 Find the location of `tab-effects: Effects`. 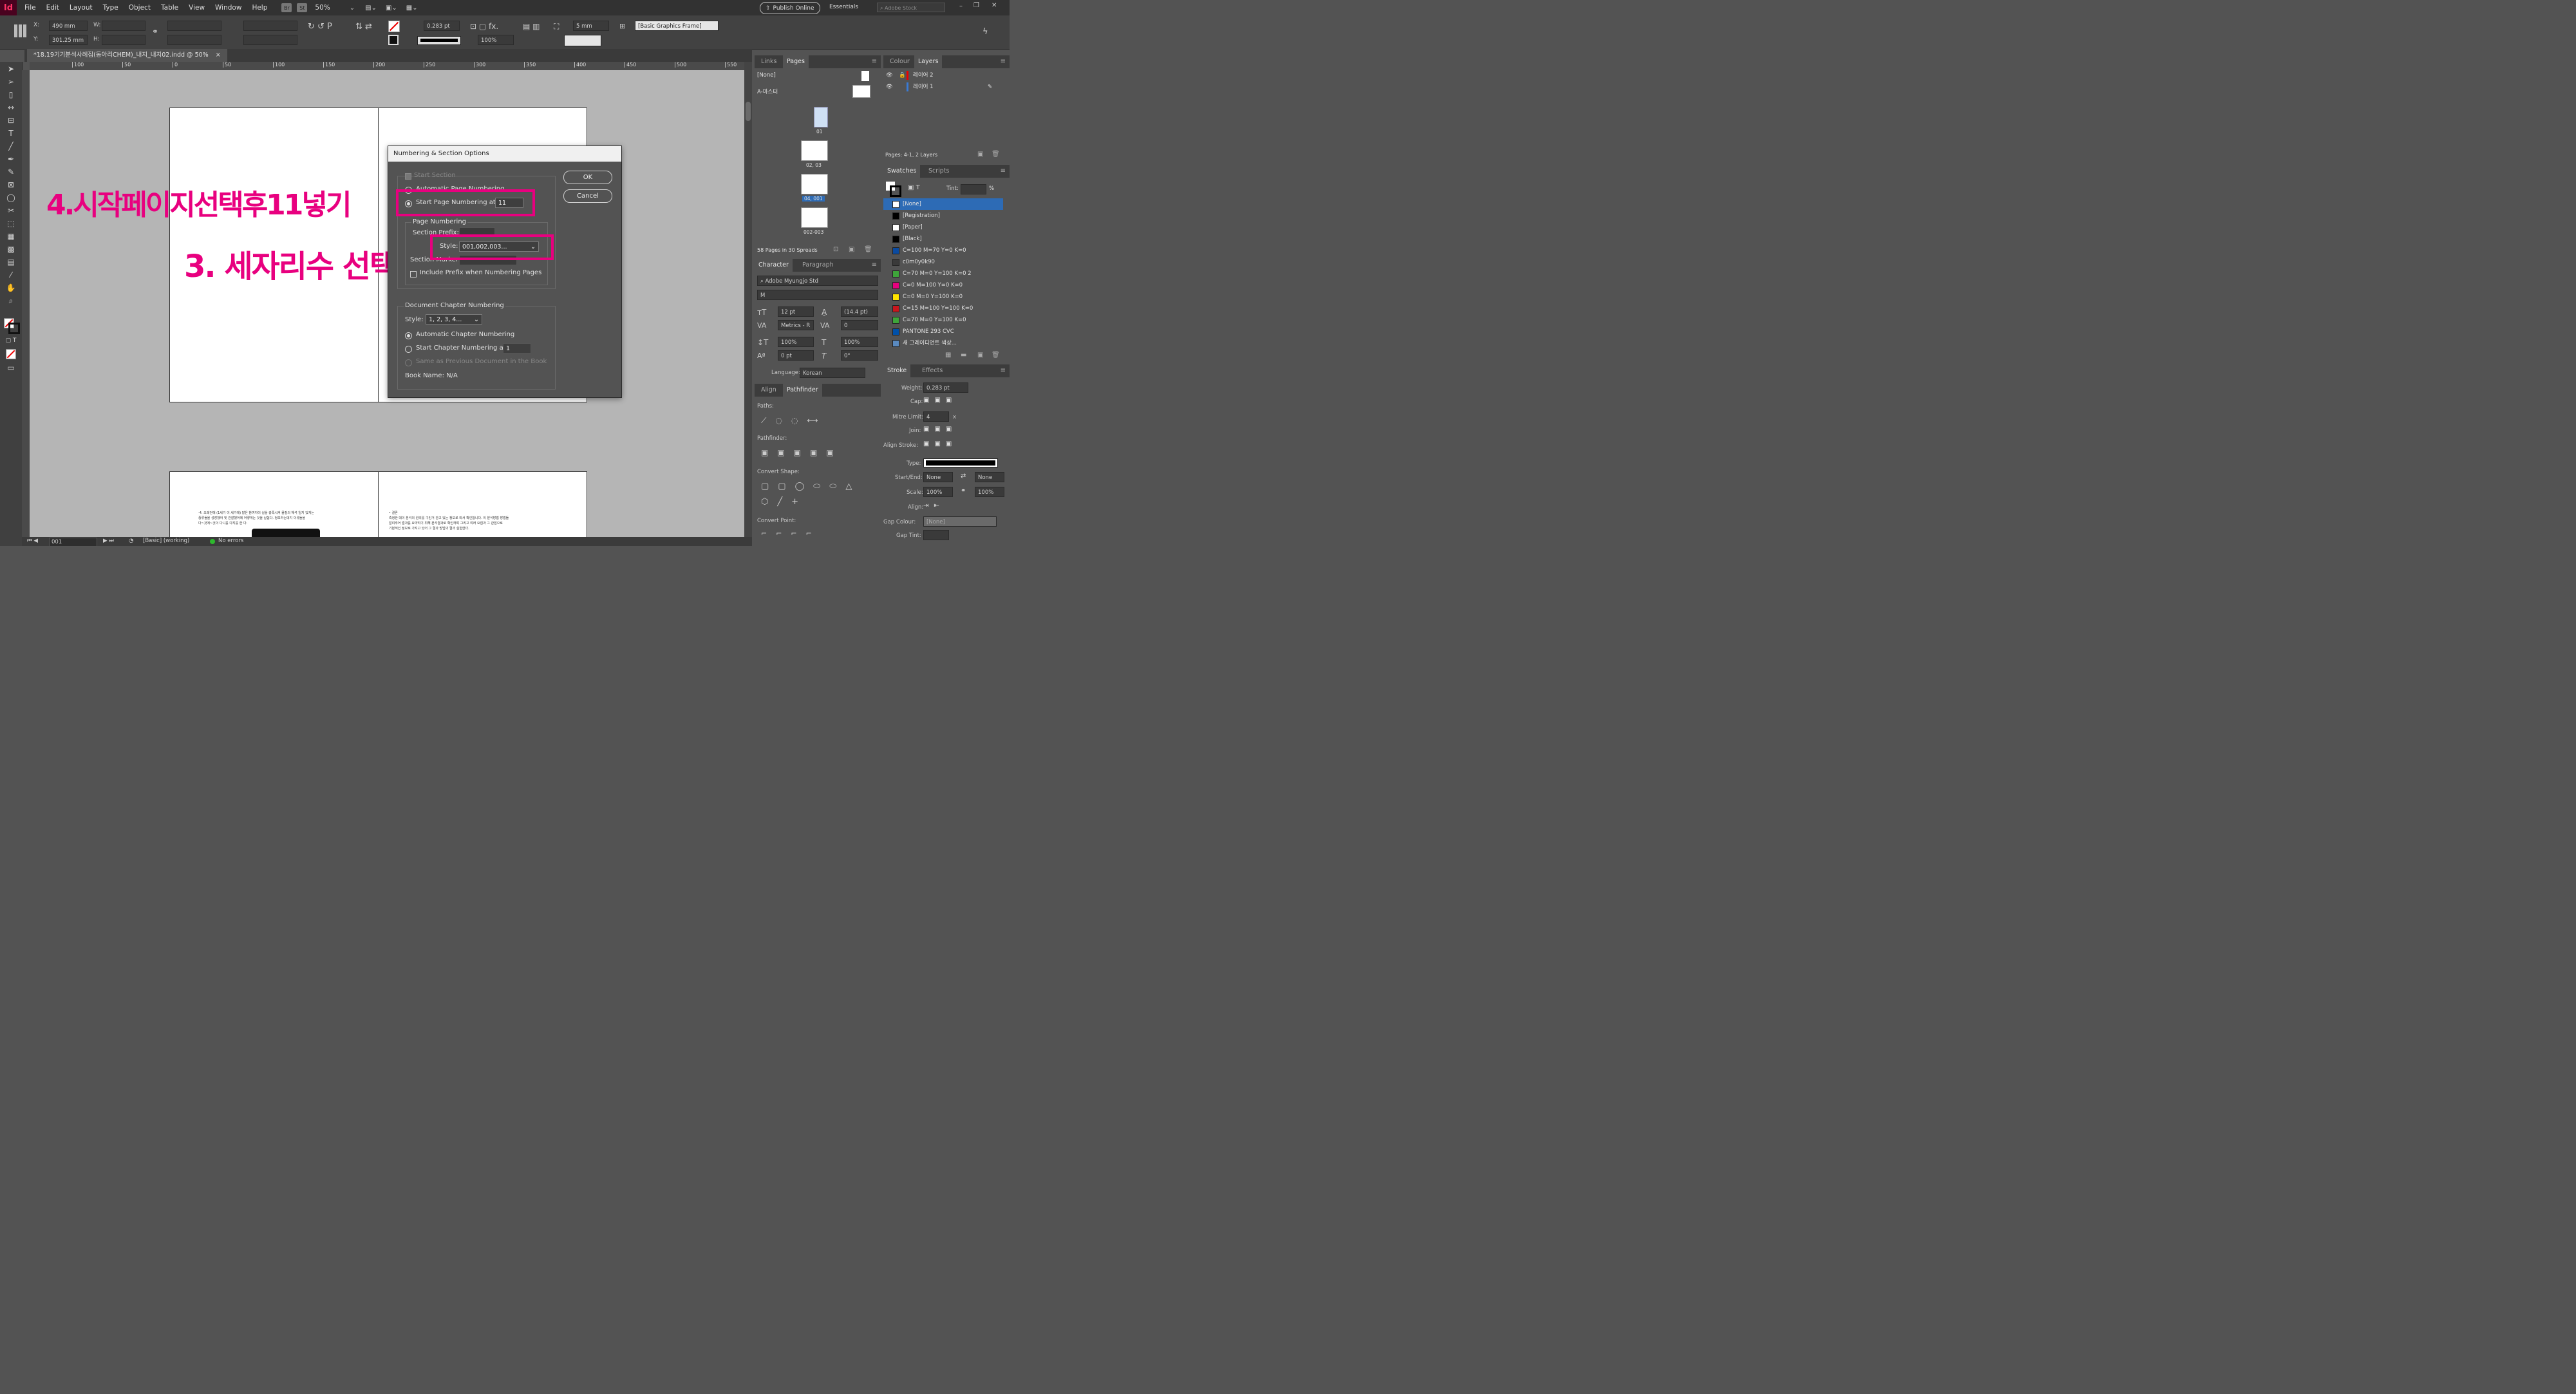

tab-effects: Effects is located at coordinates (932, 370).